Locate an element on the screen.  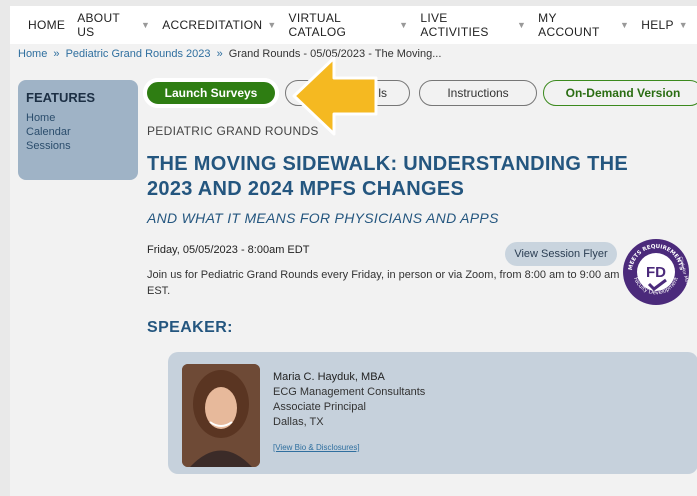
features-sidebar: FEATURES Home Calendar Sessions is located at coordinates (78, 130).